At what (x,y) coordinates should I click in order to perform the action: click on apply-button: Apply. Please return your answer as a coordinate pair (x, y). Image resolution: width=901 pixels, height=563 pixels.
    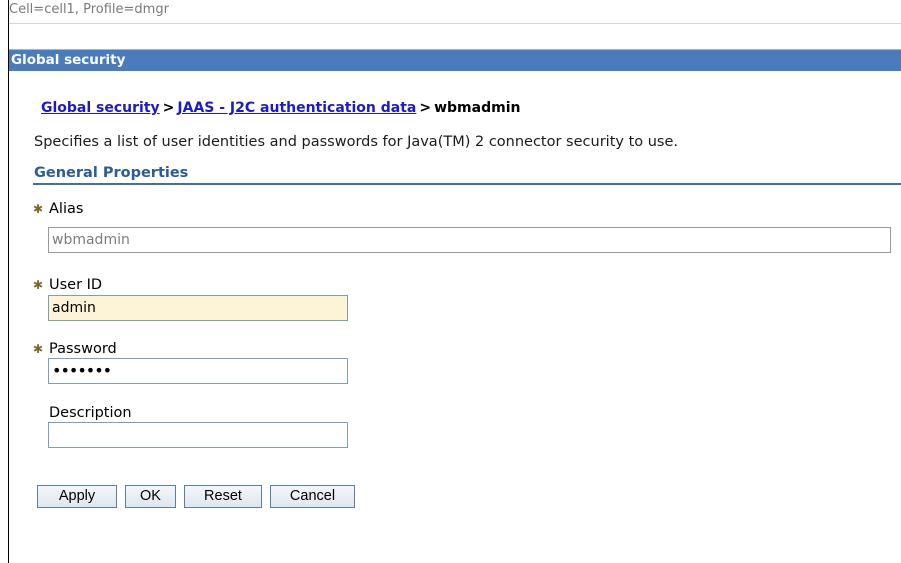
    Looking at the image, I should click on (77, 496).